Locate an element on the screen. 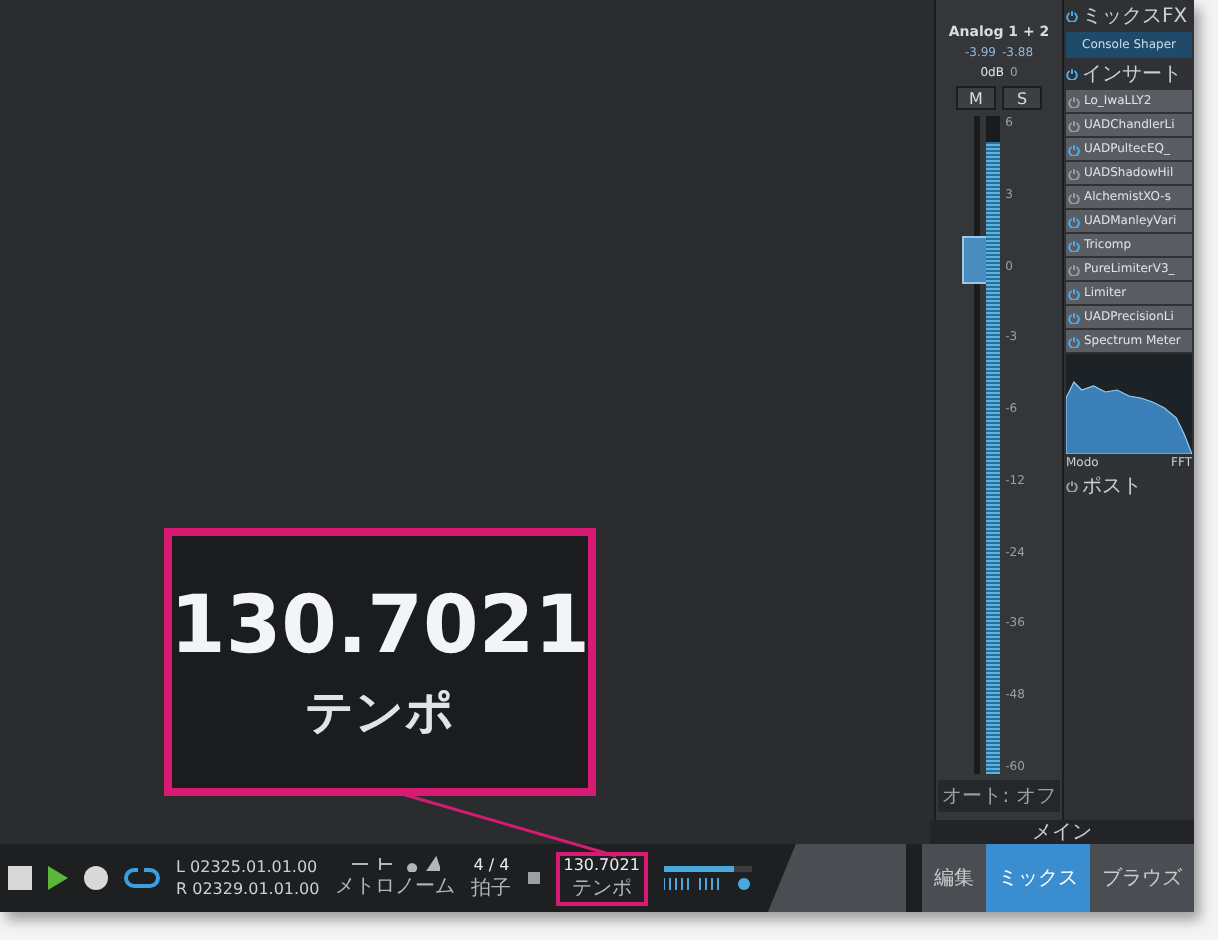  signature-label: 拍子 is located at coordinates (491, 888).